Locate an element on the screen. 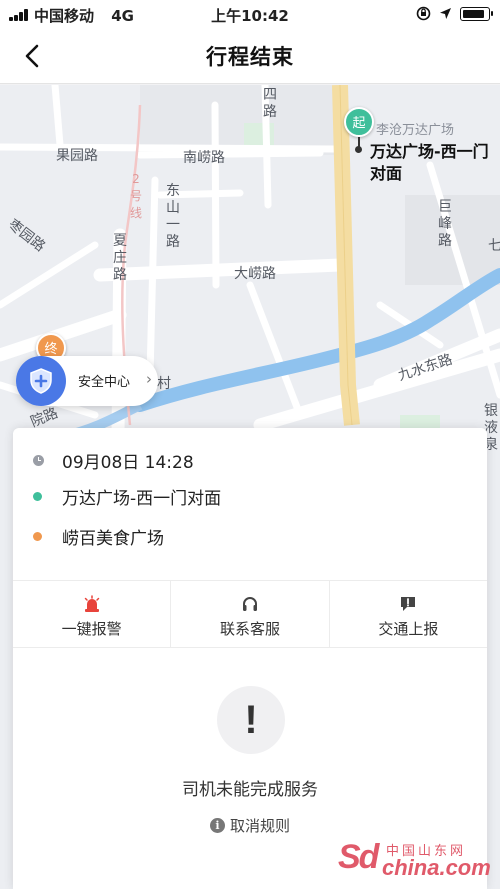 Image resolution: width=500 pixels, height=889 pixels. orientation-lock-icon is located at coordinates (423, 13).